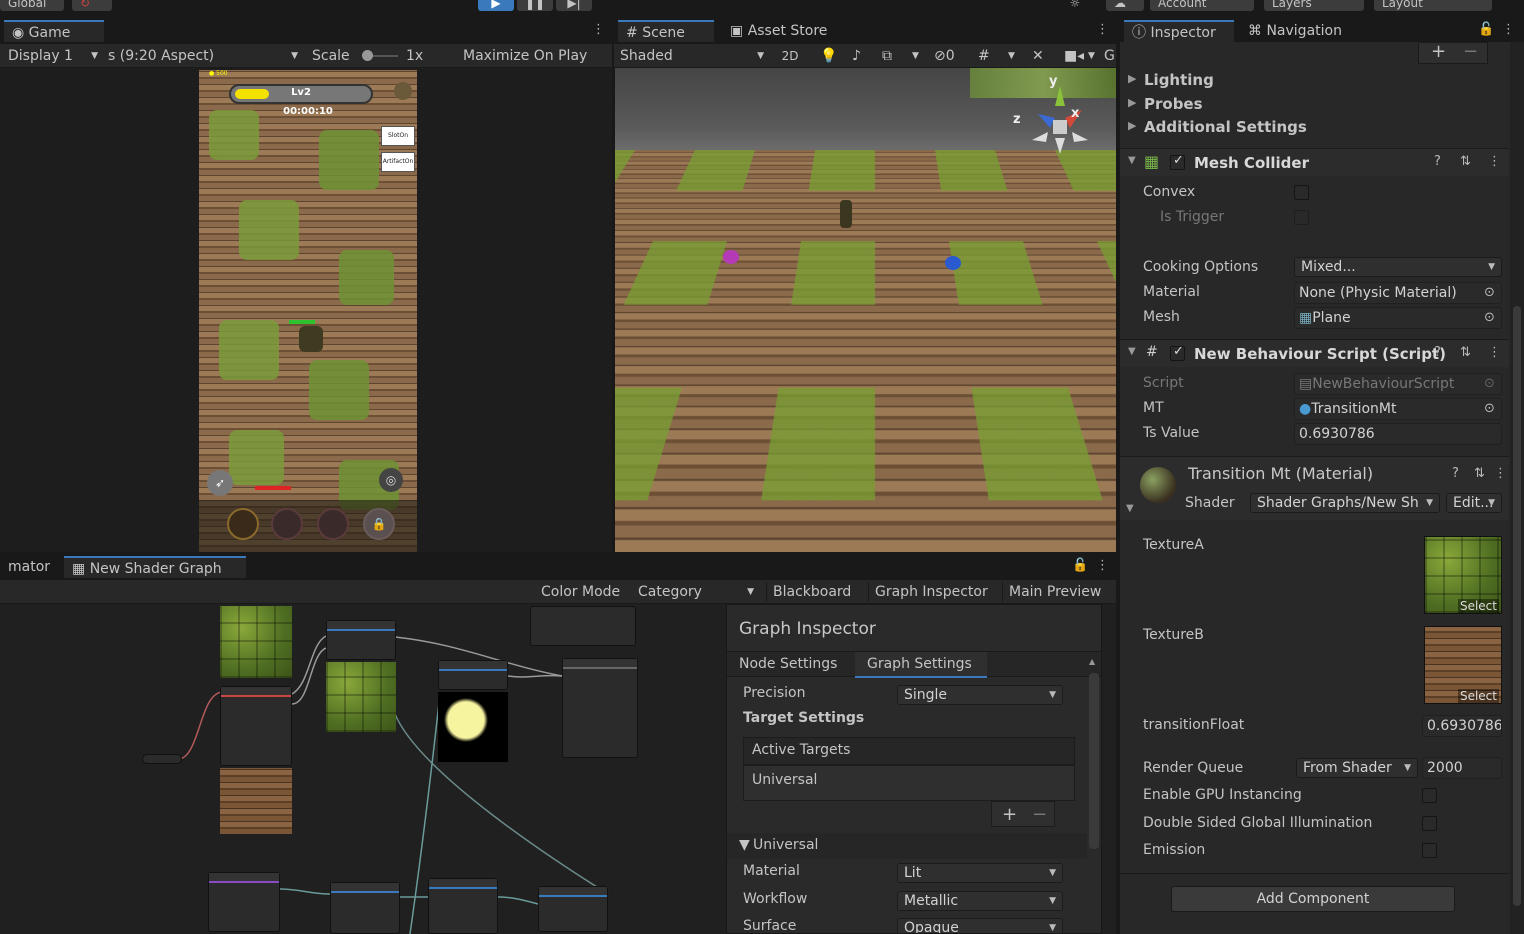  What do you see at coordinates (980, 873) in the screenshot?
I see `material-type-dropdown: Lit` at bounding box center [980, 873].